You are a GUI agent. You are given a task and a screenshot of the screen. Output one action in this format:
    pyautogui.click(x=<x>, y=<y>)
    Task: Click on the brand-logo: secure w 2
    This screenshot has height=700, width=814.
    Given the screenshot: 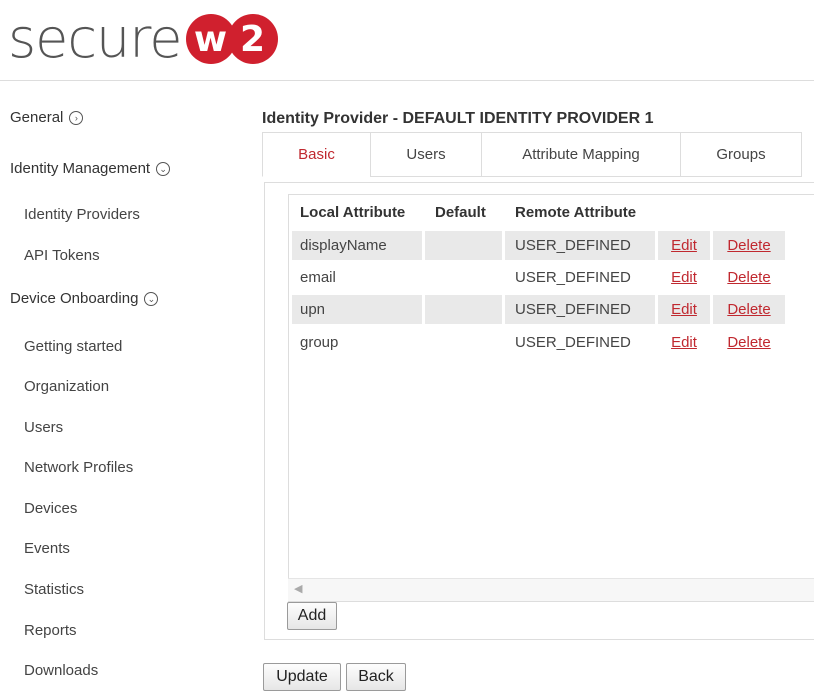 What is the action you would take?
    pyautogui.click(x=143, y=39)
    